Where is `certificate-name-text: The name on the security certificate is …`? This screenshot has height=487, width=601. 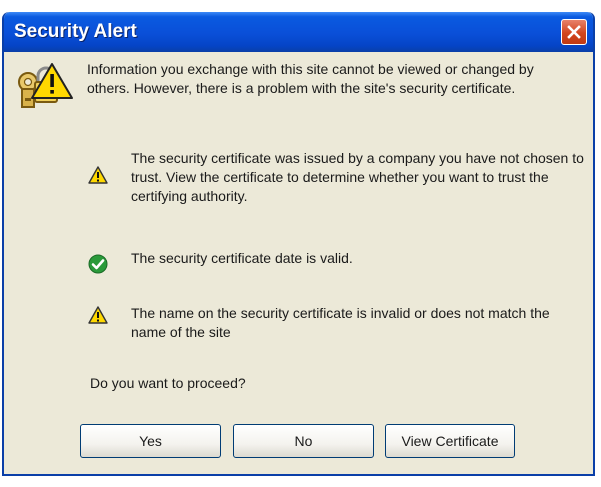
certificate-name-text: The name on the security certificate is … is located at coordinates (340, 322).